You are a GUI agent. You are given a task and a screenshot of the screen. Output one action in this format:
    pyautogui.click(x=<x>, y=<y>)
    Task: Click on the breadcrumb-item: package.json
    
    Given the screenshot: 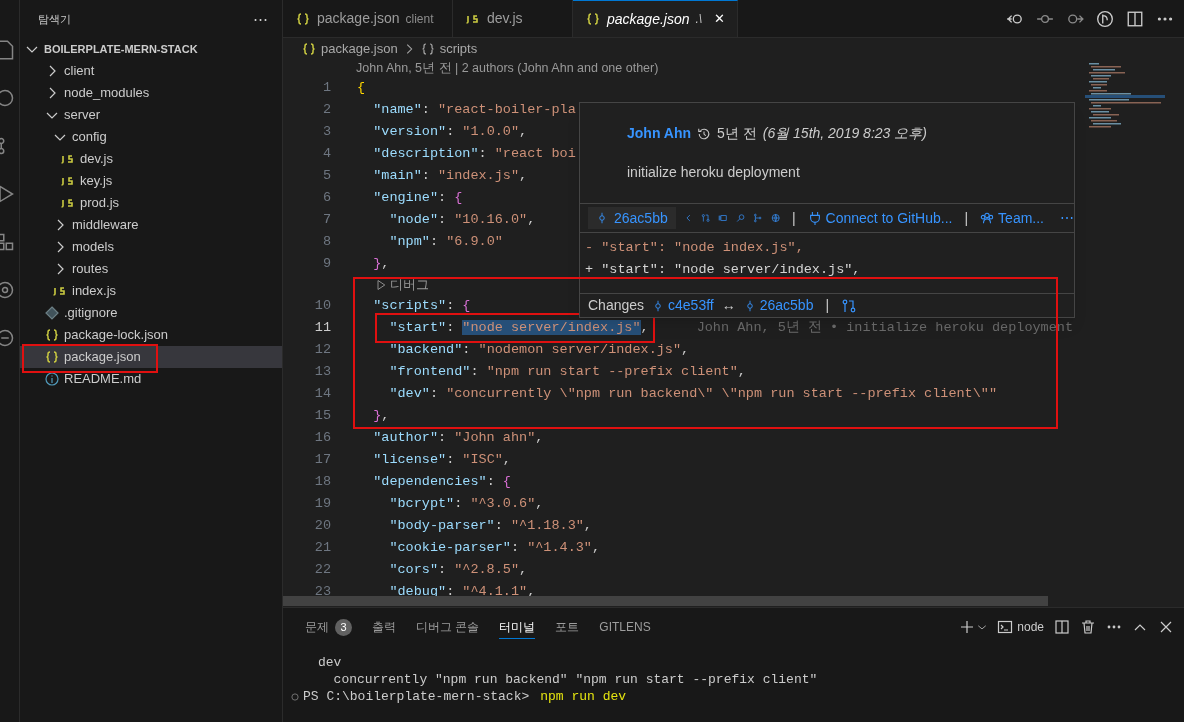 What is the action you would take?
    pyautogui.click(x=349, y=49)
    